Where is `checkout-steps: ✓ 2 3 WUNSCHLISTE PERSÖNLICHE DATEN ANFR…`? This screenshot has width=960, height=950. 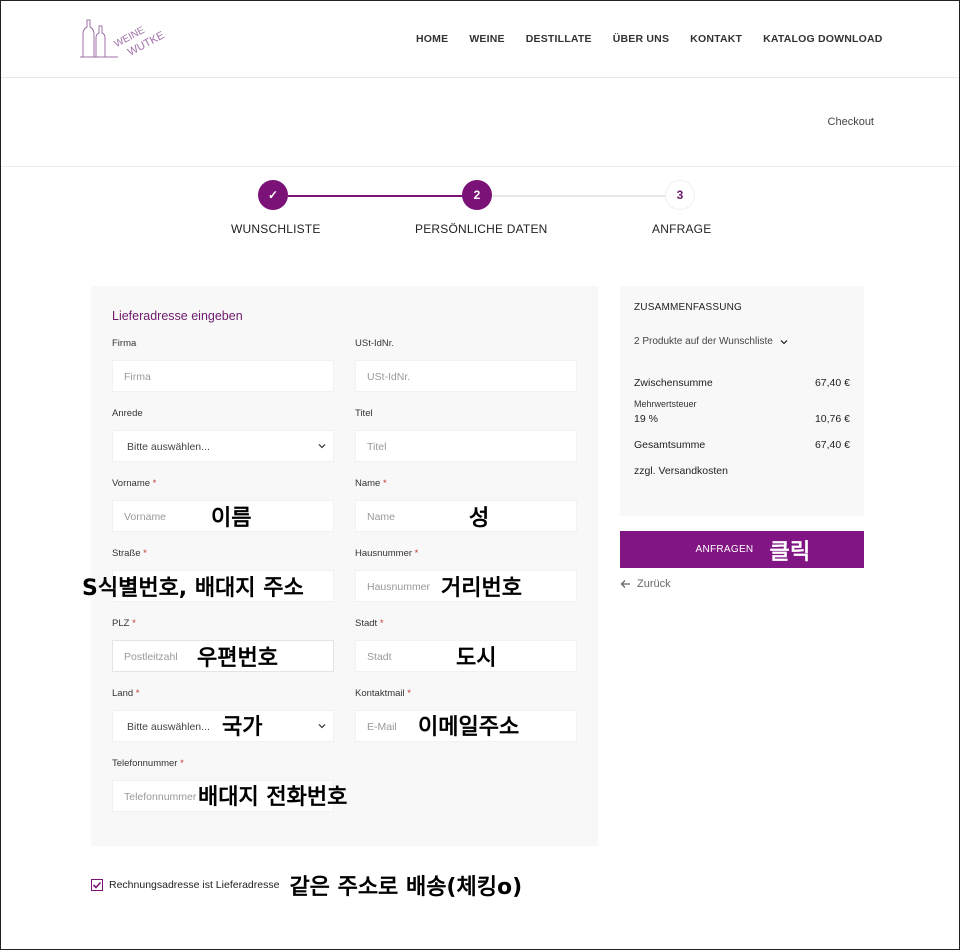 checkout-steps: ✓ 2 3 WUNSCHLISTE PERSÖNLICHE DATEN ANFR… is located at coordinates (480, 210).